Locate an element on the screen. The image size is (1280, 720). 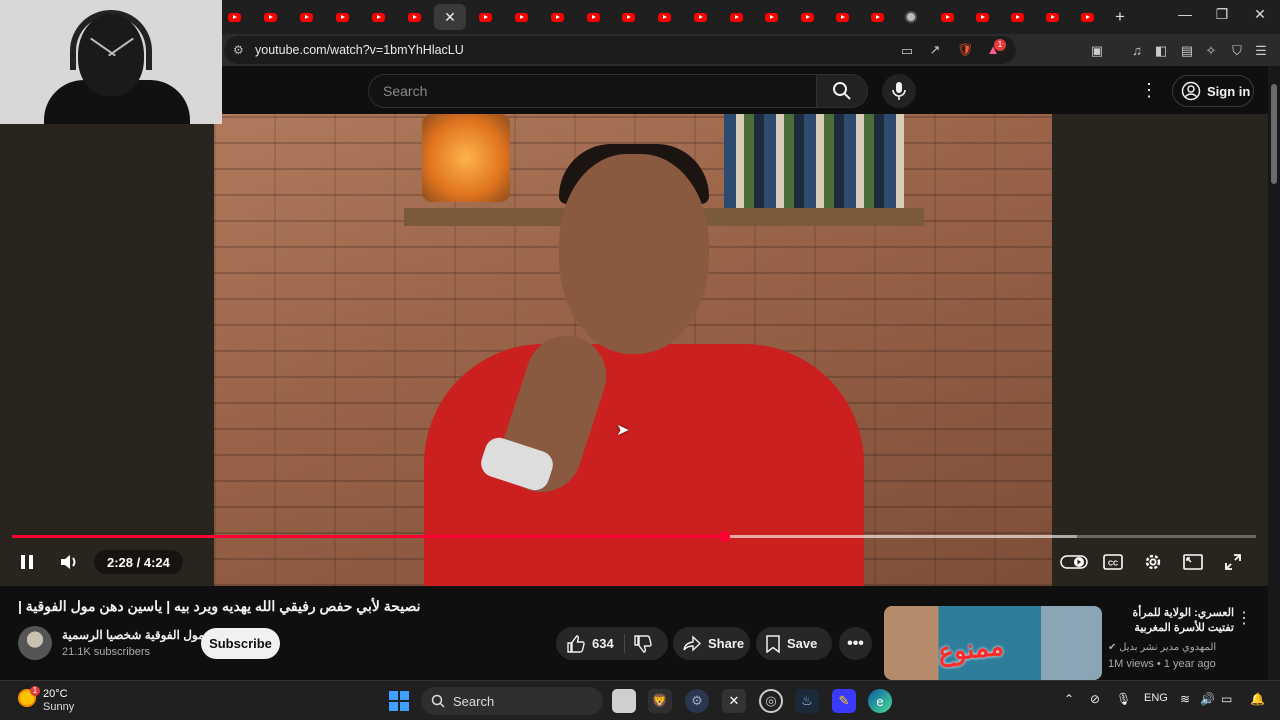
mouse-cursor-icon: ➤ is located at coordinates (623, 430).